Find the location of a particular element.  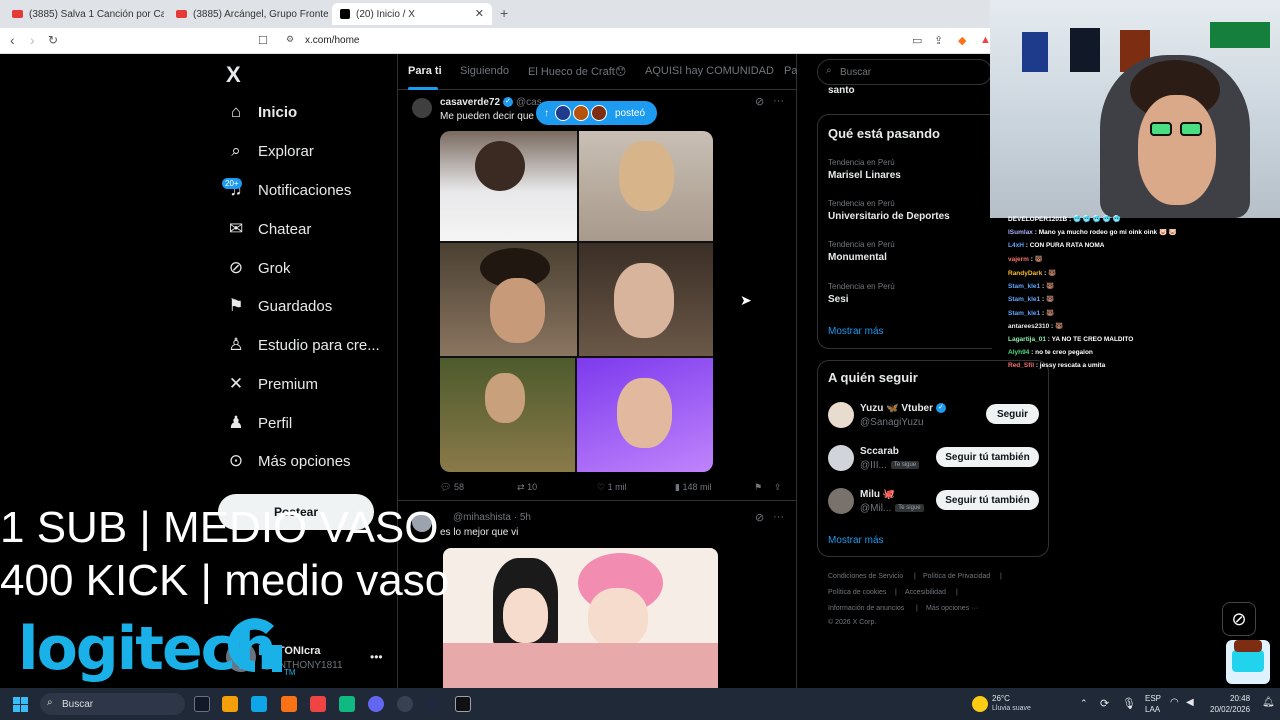

views-button: ▮ 148 mil is located at coordinates (693, 487).